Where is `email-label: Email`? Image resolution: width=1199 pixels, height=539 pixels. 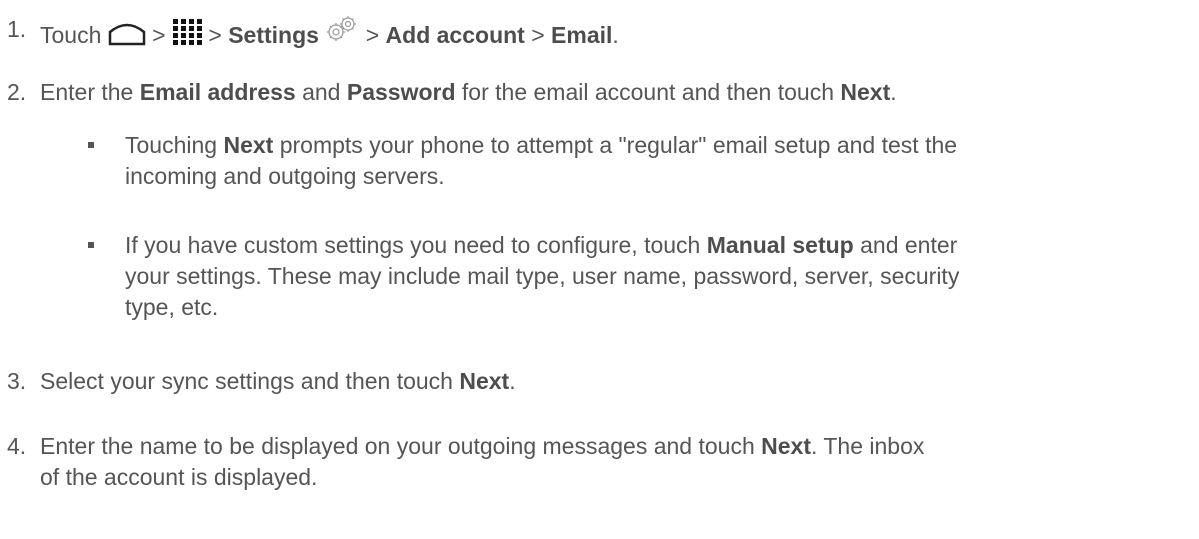 email-label: Email is located at coordinates (582, 35).